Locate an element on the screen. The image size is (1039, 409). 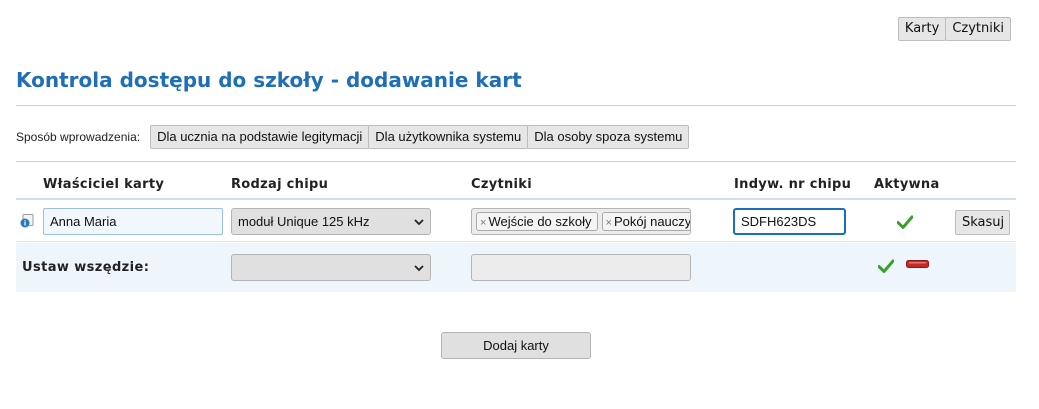
owner-input is located at coordinates (133, 221).